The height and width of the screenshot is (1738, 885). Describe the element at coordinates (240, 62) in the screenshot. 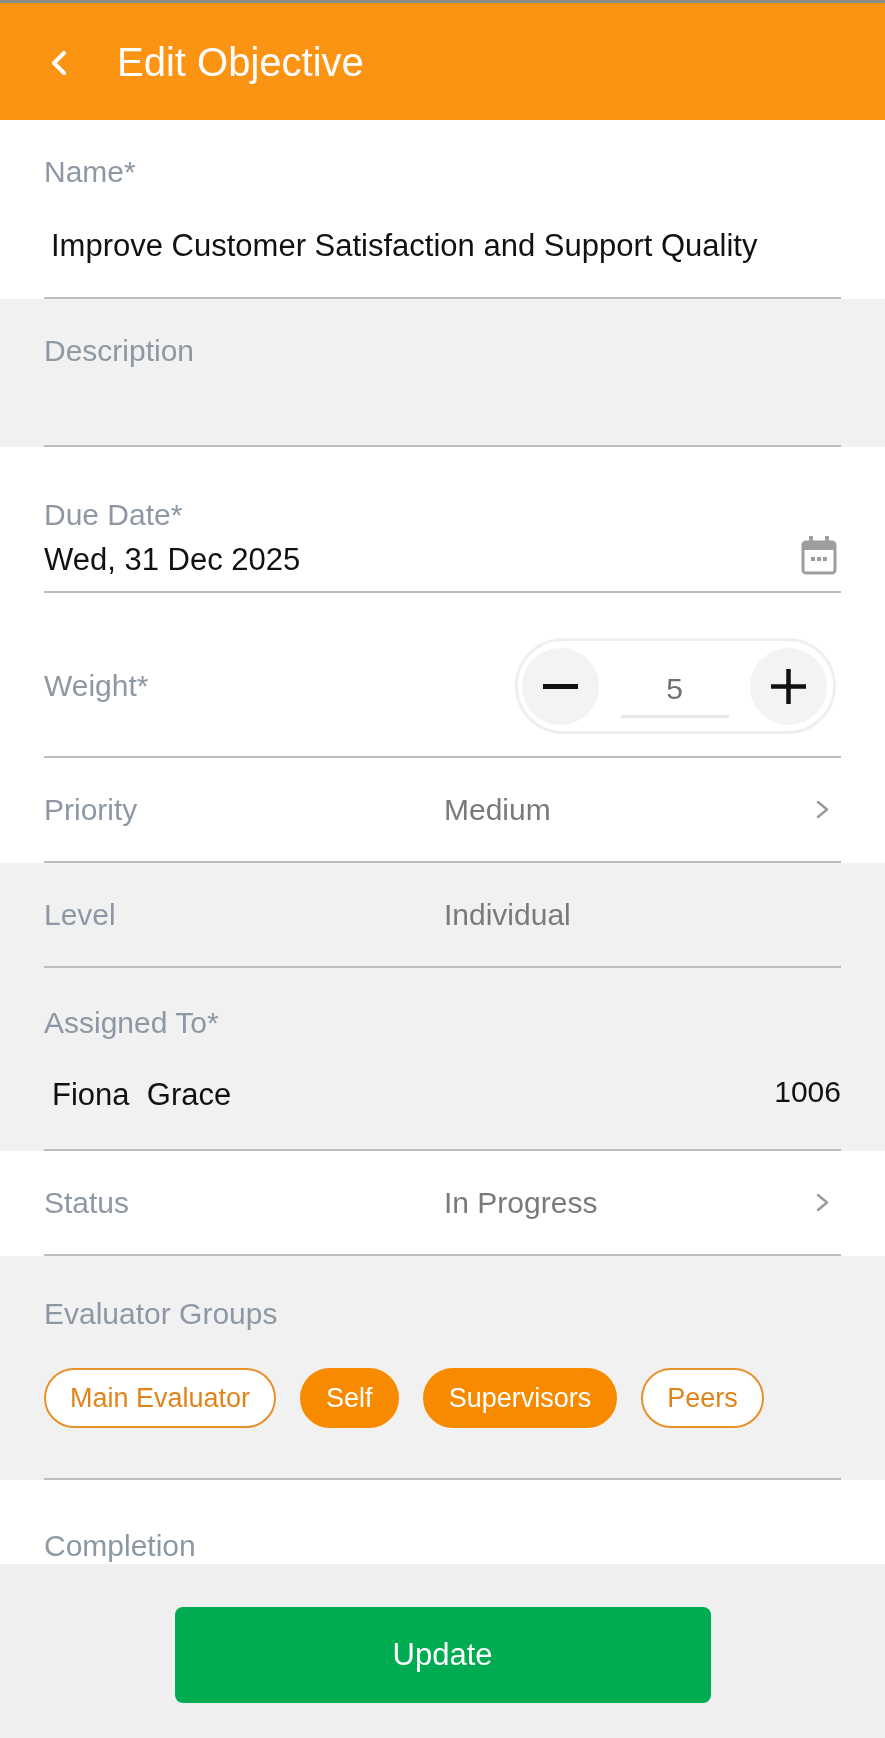

I see `page-title: Edit Objective` at that location.